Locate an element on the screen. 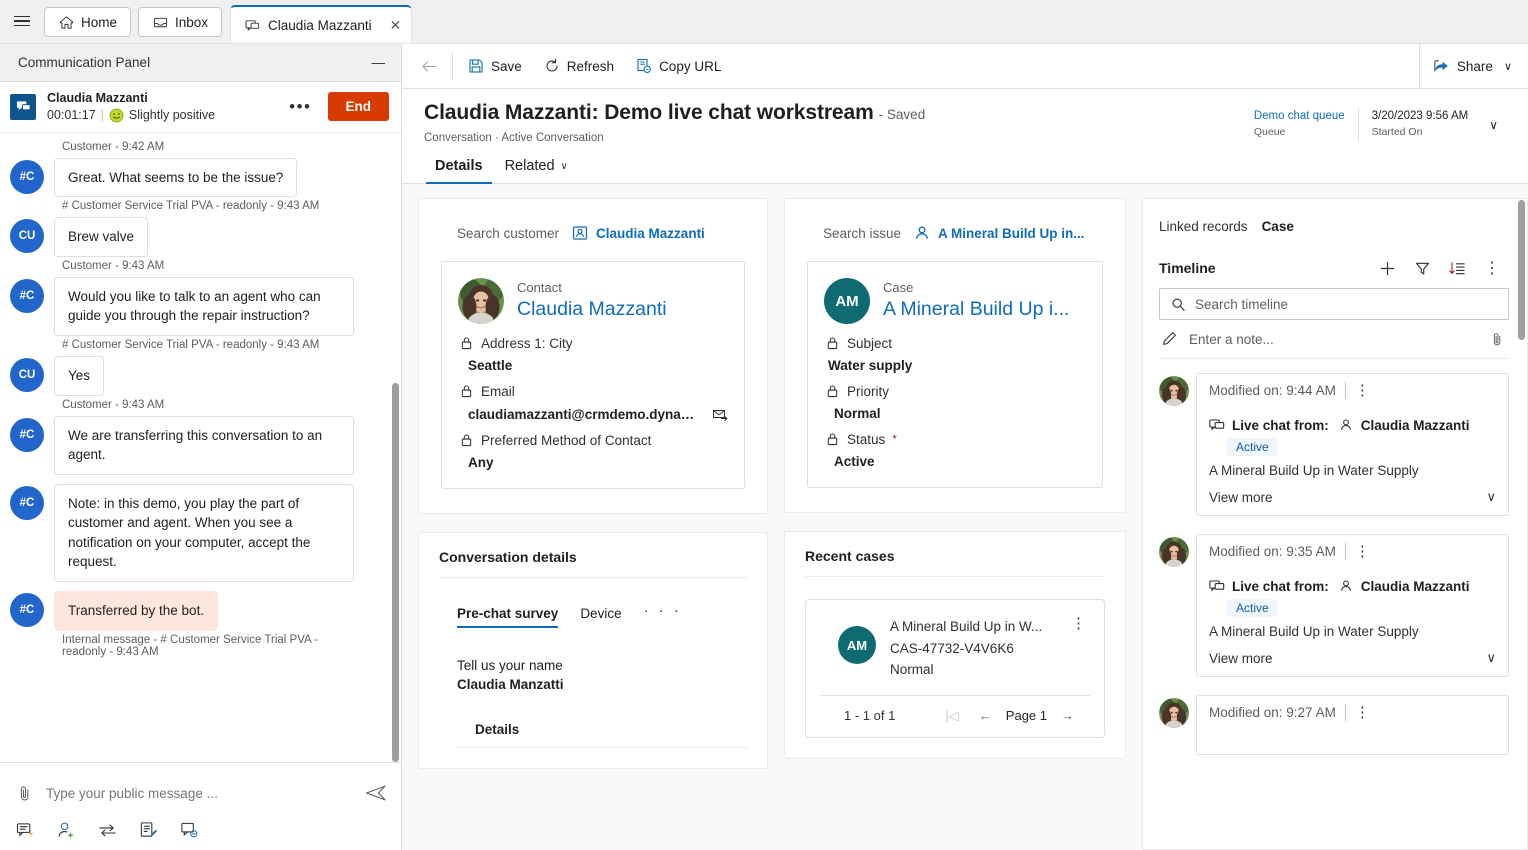 The height and width of the screenshot is (850, 1528). view-more-label: View more is located at coordinates (1241, 497).